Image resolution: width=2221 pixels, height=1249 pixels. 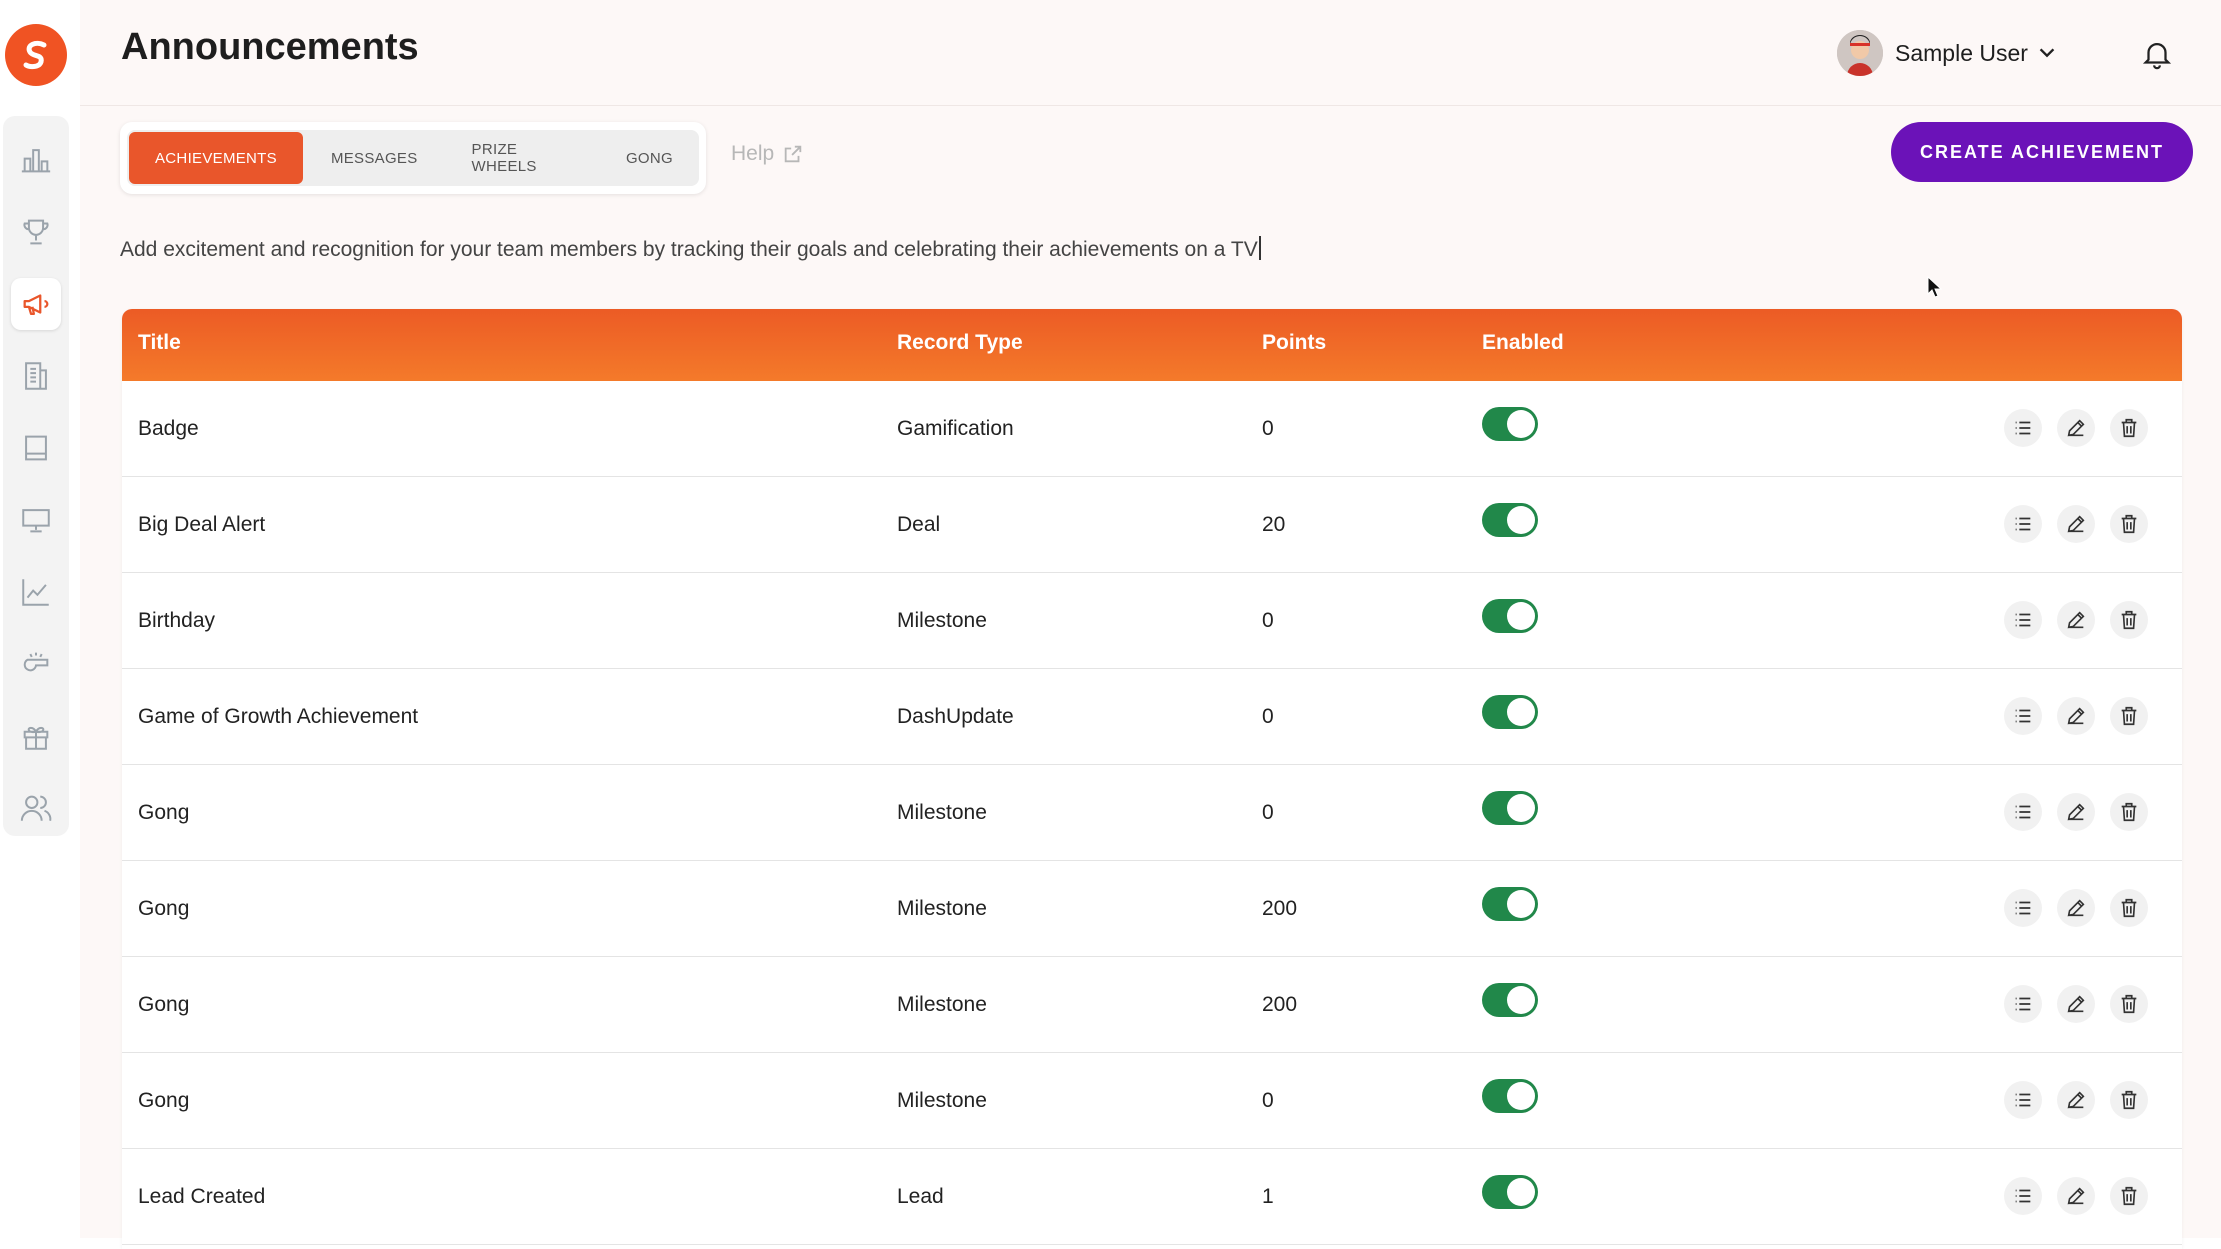 I want to click on column-header-enabled: Enabled, so click(x=1523, y=343).